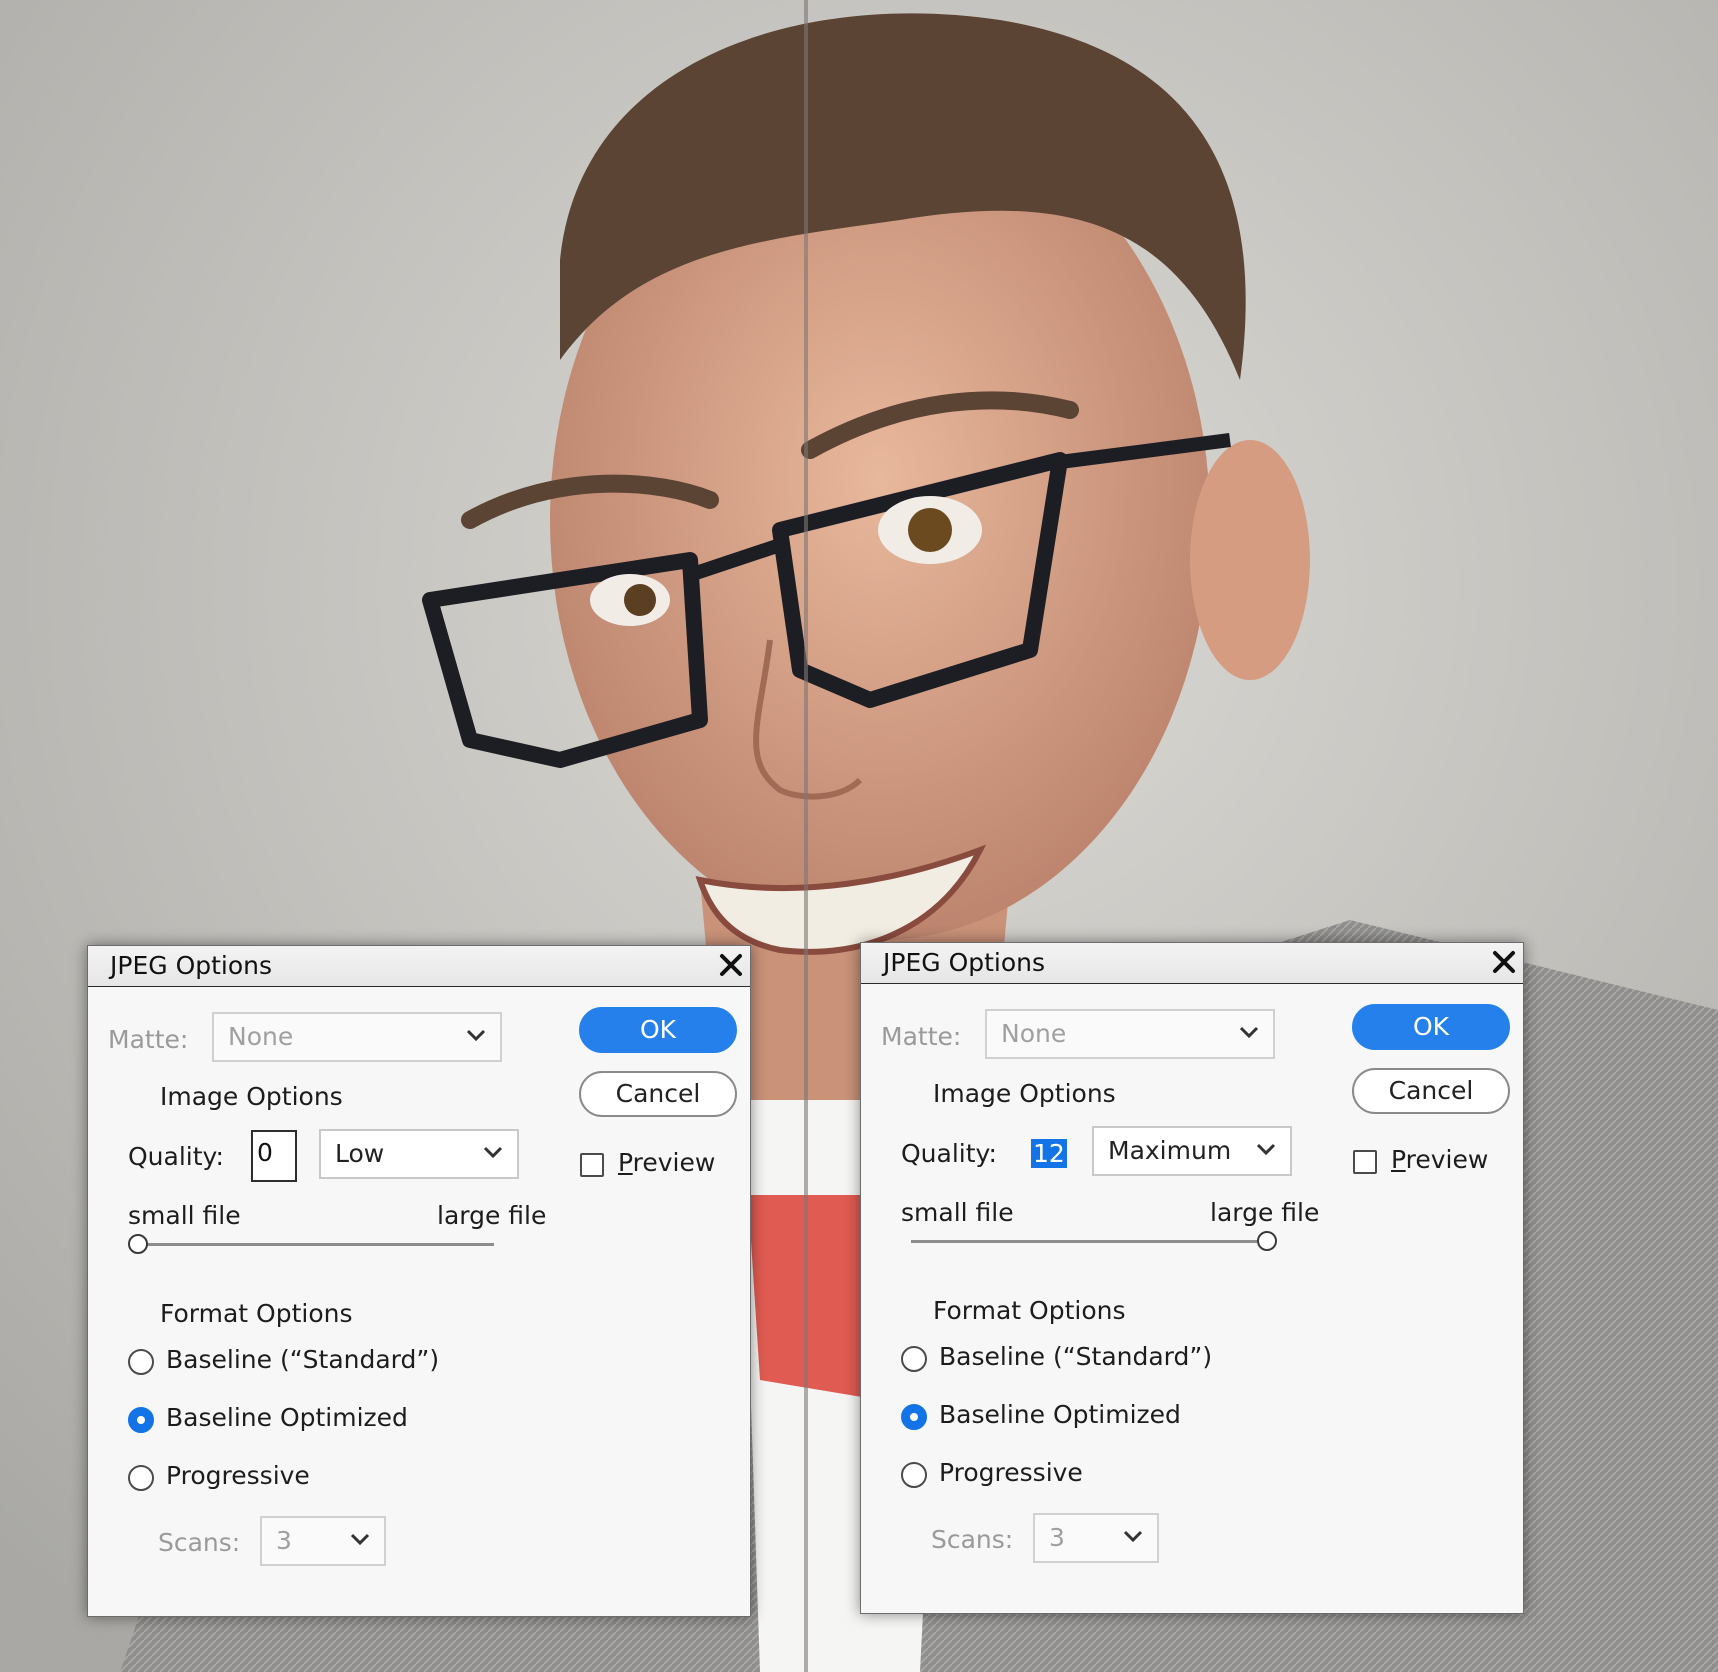  What do you see at coordinates (419, 1154) in the screenshot?
I see `quality-preset-select: Low` at bounding box center [419, 1154].